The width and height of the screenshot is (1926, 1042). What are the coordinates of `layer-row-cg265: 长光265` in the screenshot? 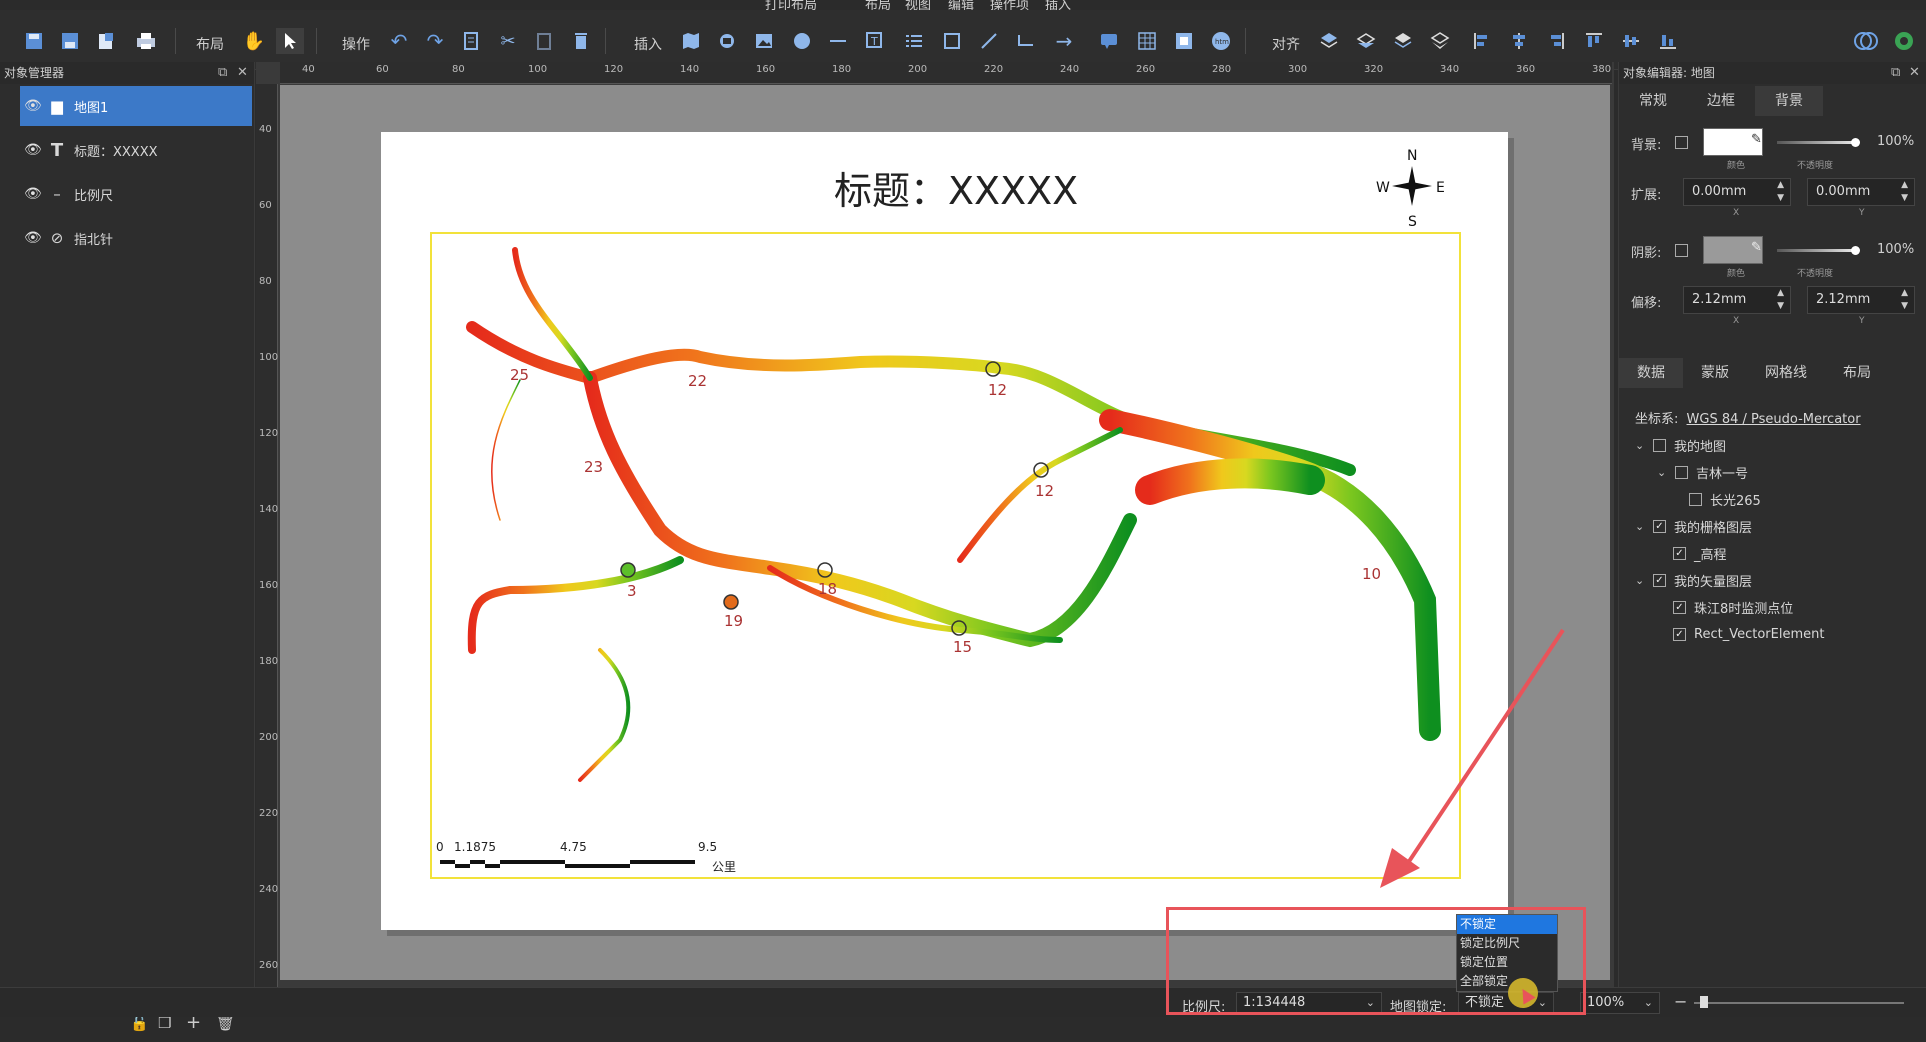 It's located at (1725, 499).